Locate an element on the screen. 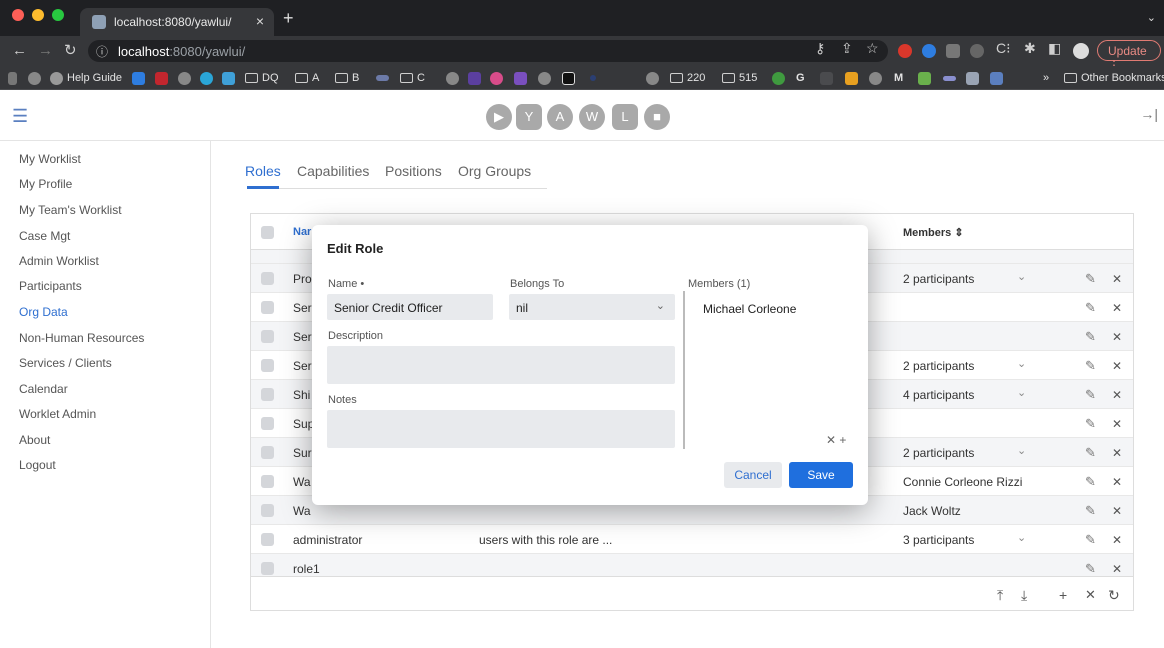  belongs-to-value: nil is located at coordinates (522, 308).